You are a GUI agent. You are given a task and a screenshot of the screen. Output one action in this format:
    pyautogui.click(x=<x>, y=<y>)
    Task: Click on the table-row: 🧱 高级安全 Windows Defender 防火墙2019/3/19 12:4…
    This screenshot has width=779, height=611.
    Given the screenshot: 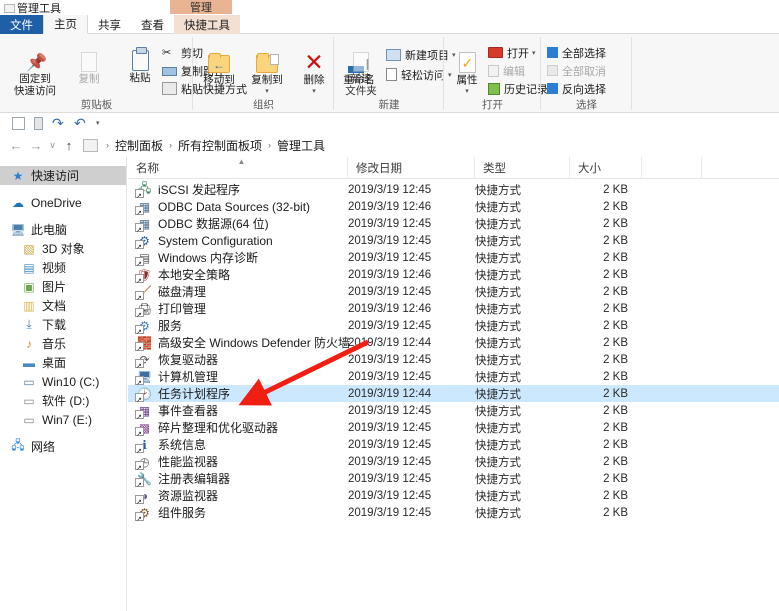 What is the action you would take?
    pyautogui.click(x=453, y=343)
    